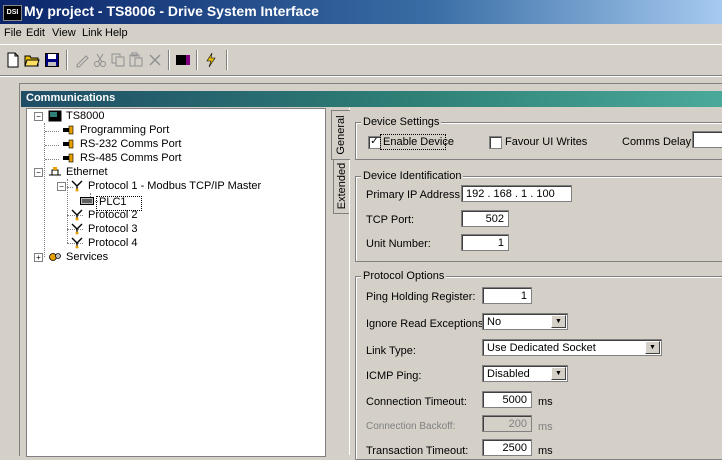 This screenshot has height=460, width=722. I want to click on menu-file: File, so click(13, 33).